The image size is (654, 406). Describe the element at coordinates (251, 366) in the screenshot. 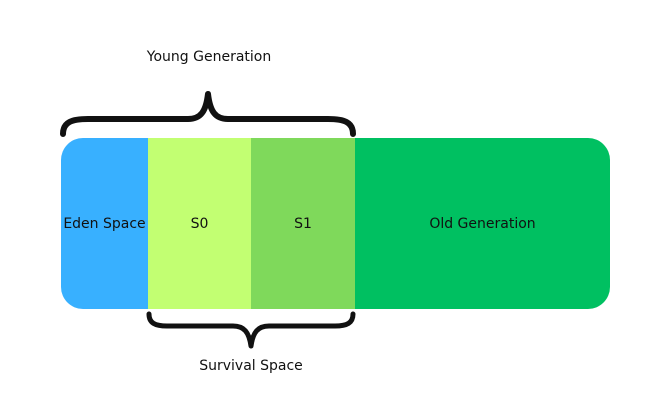

I see `survival-space-label: Survival Space` at that location.